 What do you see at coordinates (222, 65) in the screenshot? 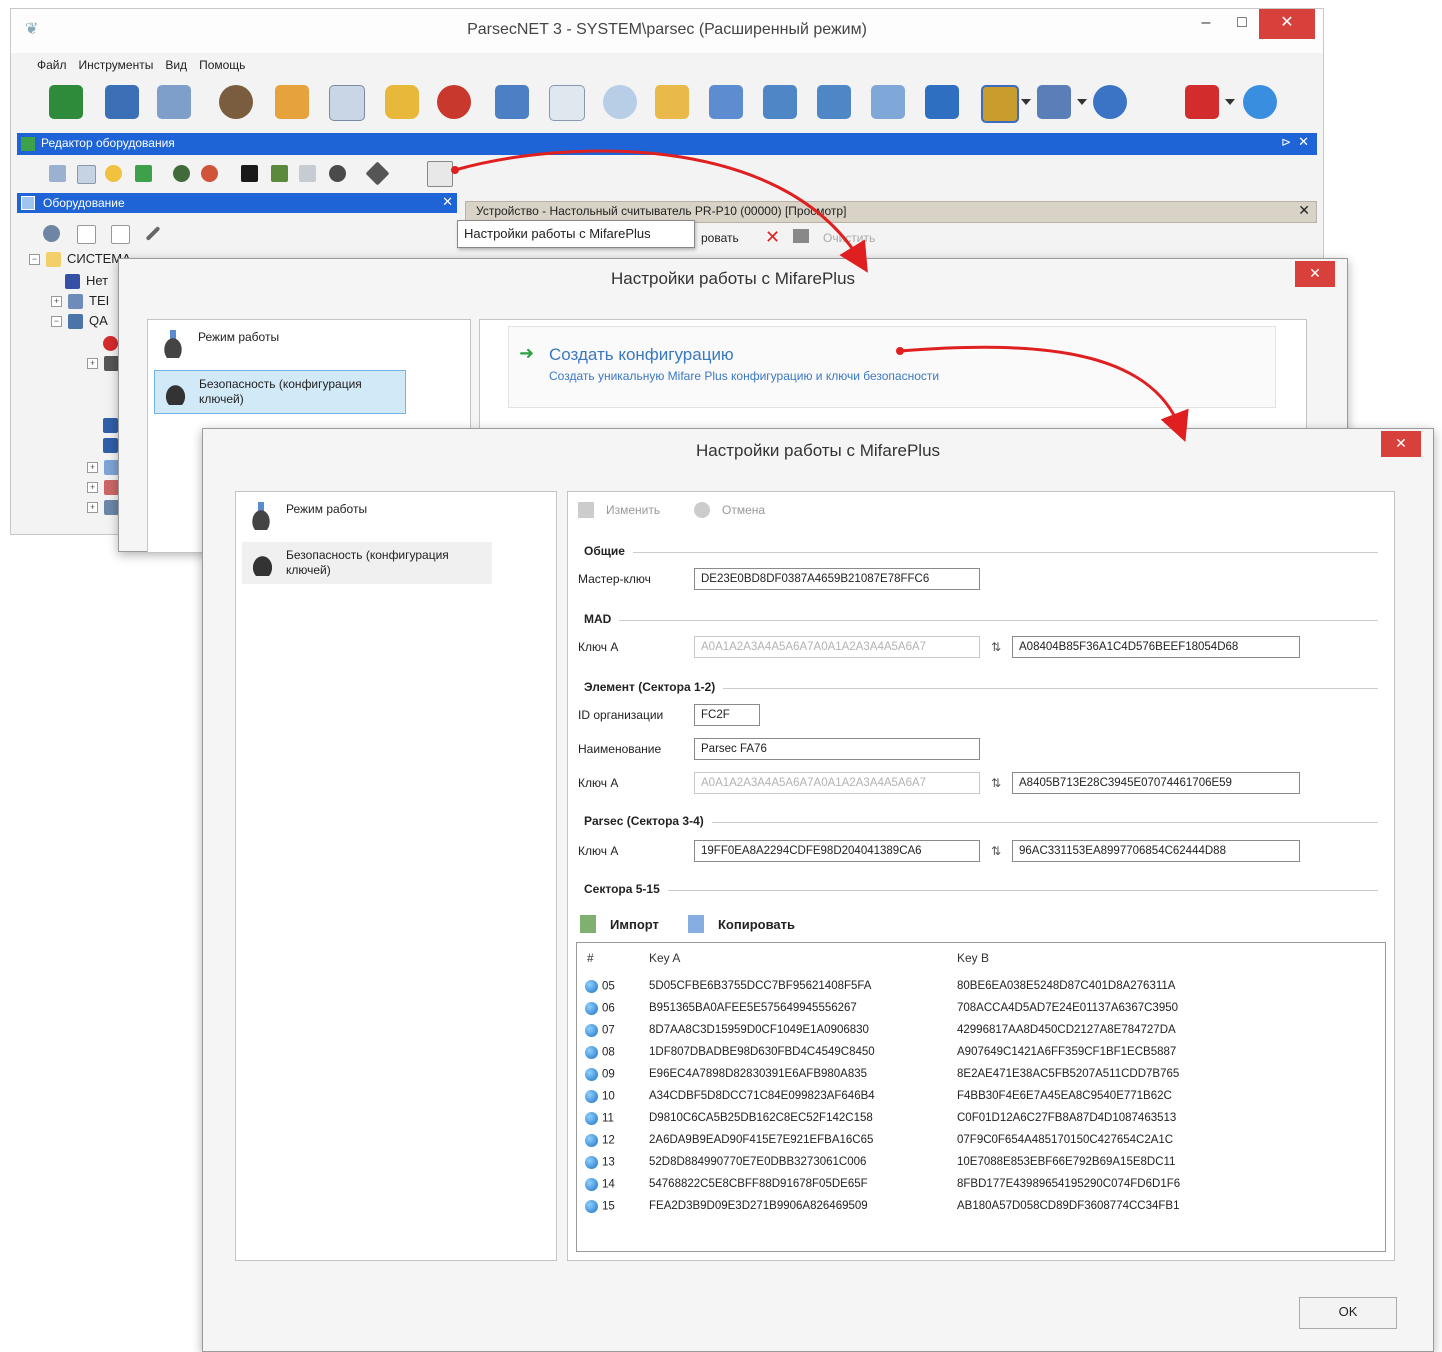
I see `menu-help: Помощь` at bounding box center [222, 65].